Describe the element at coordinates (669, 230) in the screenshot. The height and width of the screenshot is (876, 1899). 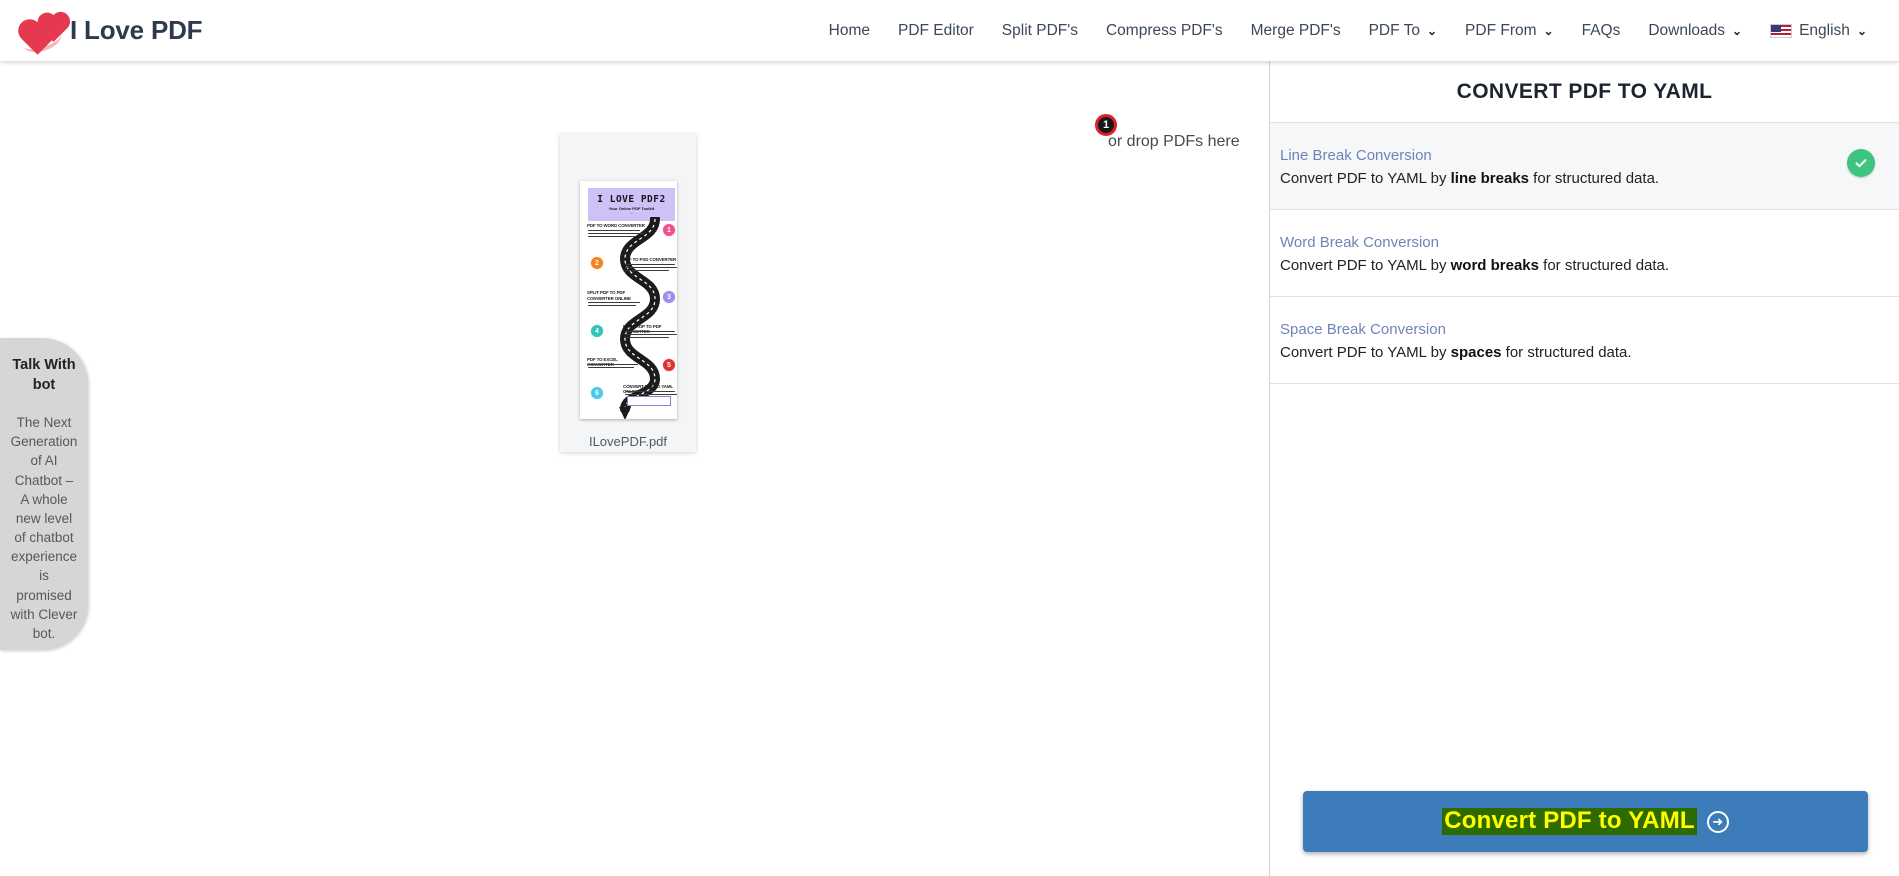
I see `roadmap-node-1: 1` at that location.